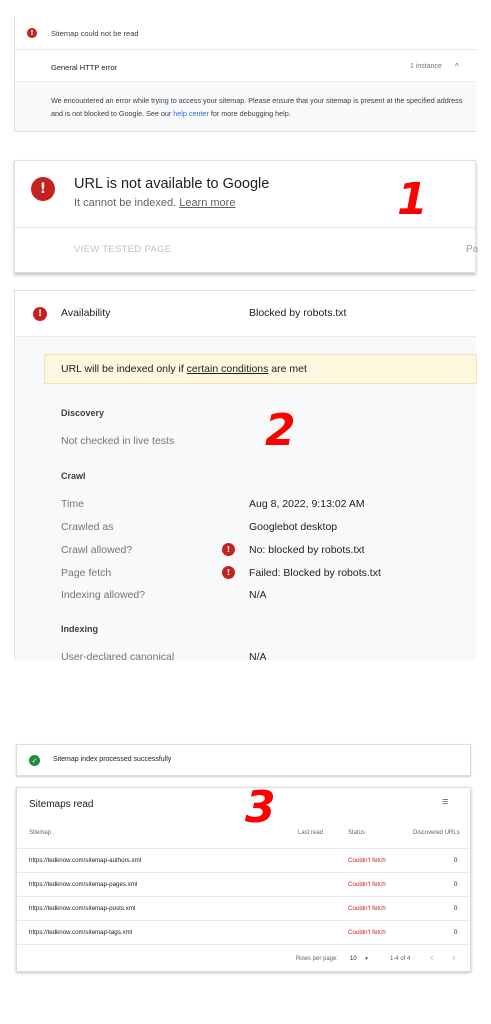 Image resolution: width=491 pixels, height=1024 pixels. I want to click on indexing-allowed-label: Indexing allowed?, so click(103, 595).